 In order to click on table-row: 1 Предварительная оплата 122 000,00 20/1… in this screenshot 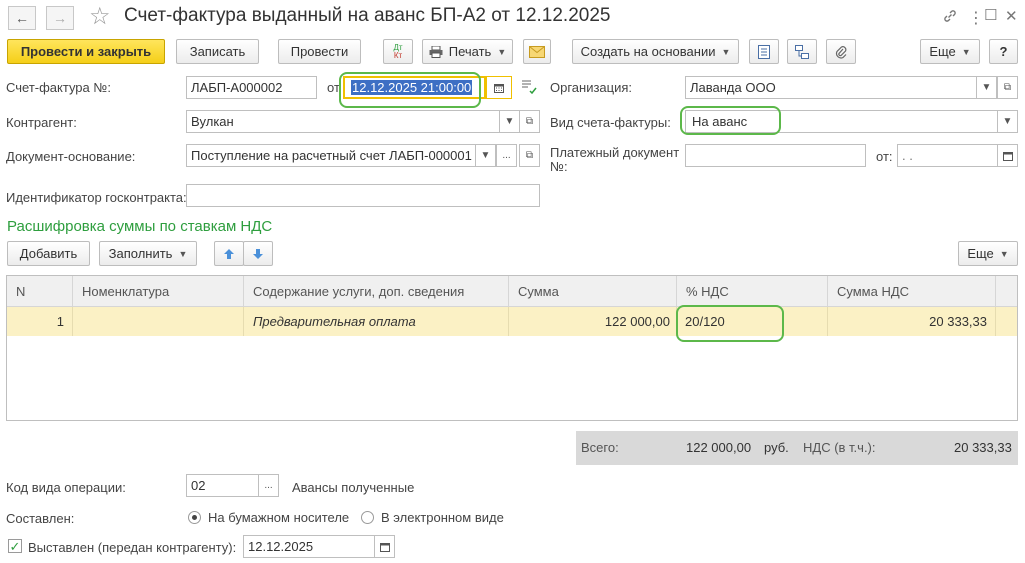, I will do `click(512, 321)`.